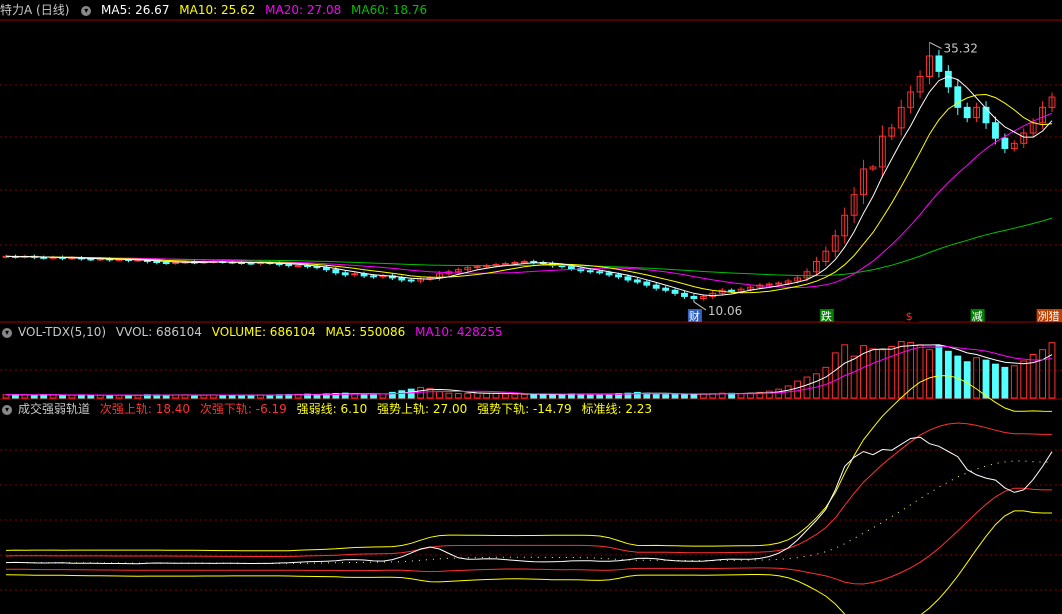 The height and width of the screenshot is (614, 1062). What do you see at coordinates (1049, 316) in the screenshot?
I see `event-marker: 冽猎` at bounding box center [1049, 316].